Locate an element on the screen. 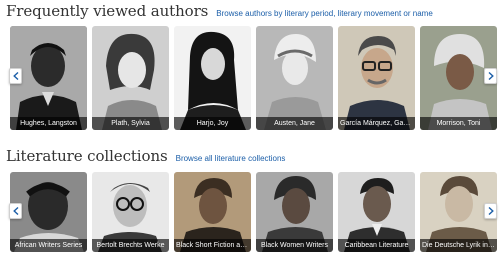 The width and height of the screenshot is (500, 260). collection-card-brecht: Bertolt Brechts Werke is located at coordinates (130, 212).